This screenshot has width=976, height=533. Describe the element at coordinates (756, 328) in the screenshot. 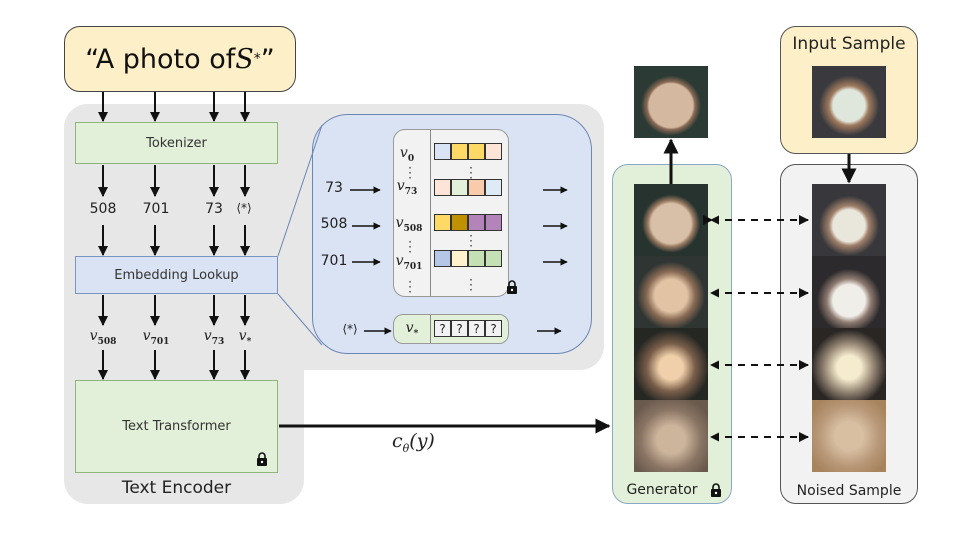

I see `dashed-correspondence-arrows` at that location.